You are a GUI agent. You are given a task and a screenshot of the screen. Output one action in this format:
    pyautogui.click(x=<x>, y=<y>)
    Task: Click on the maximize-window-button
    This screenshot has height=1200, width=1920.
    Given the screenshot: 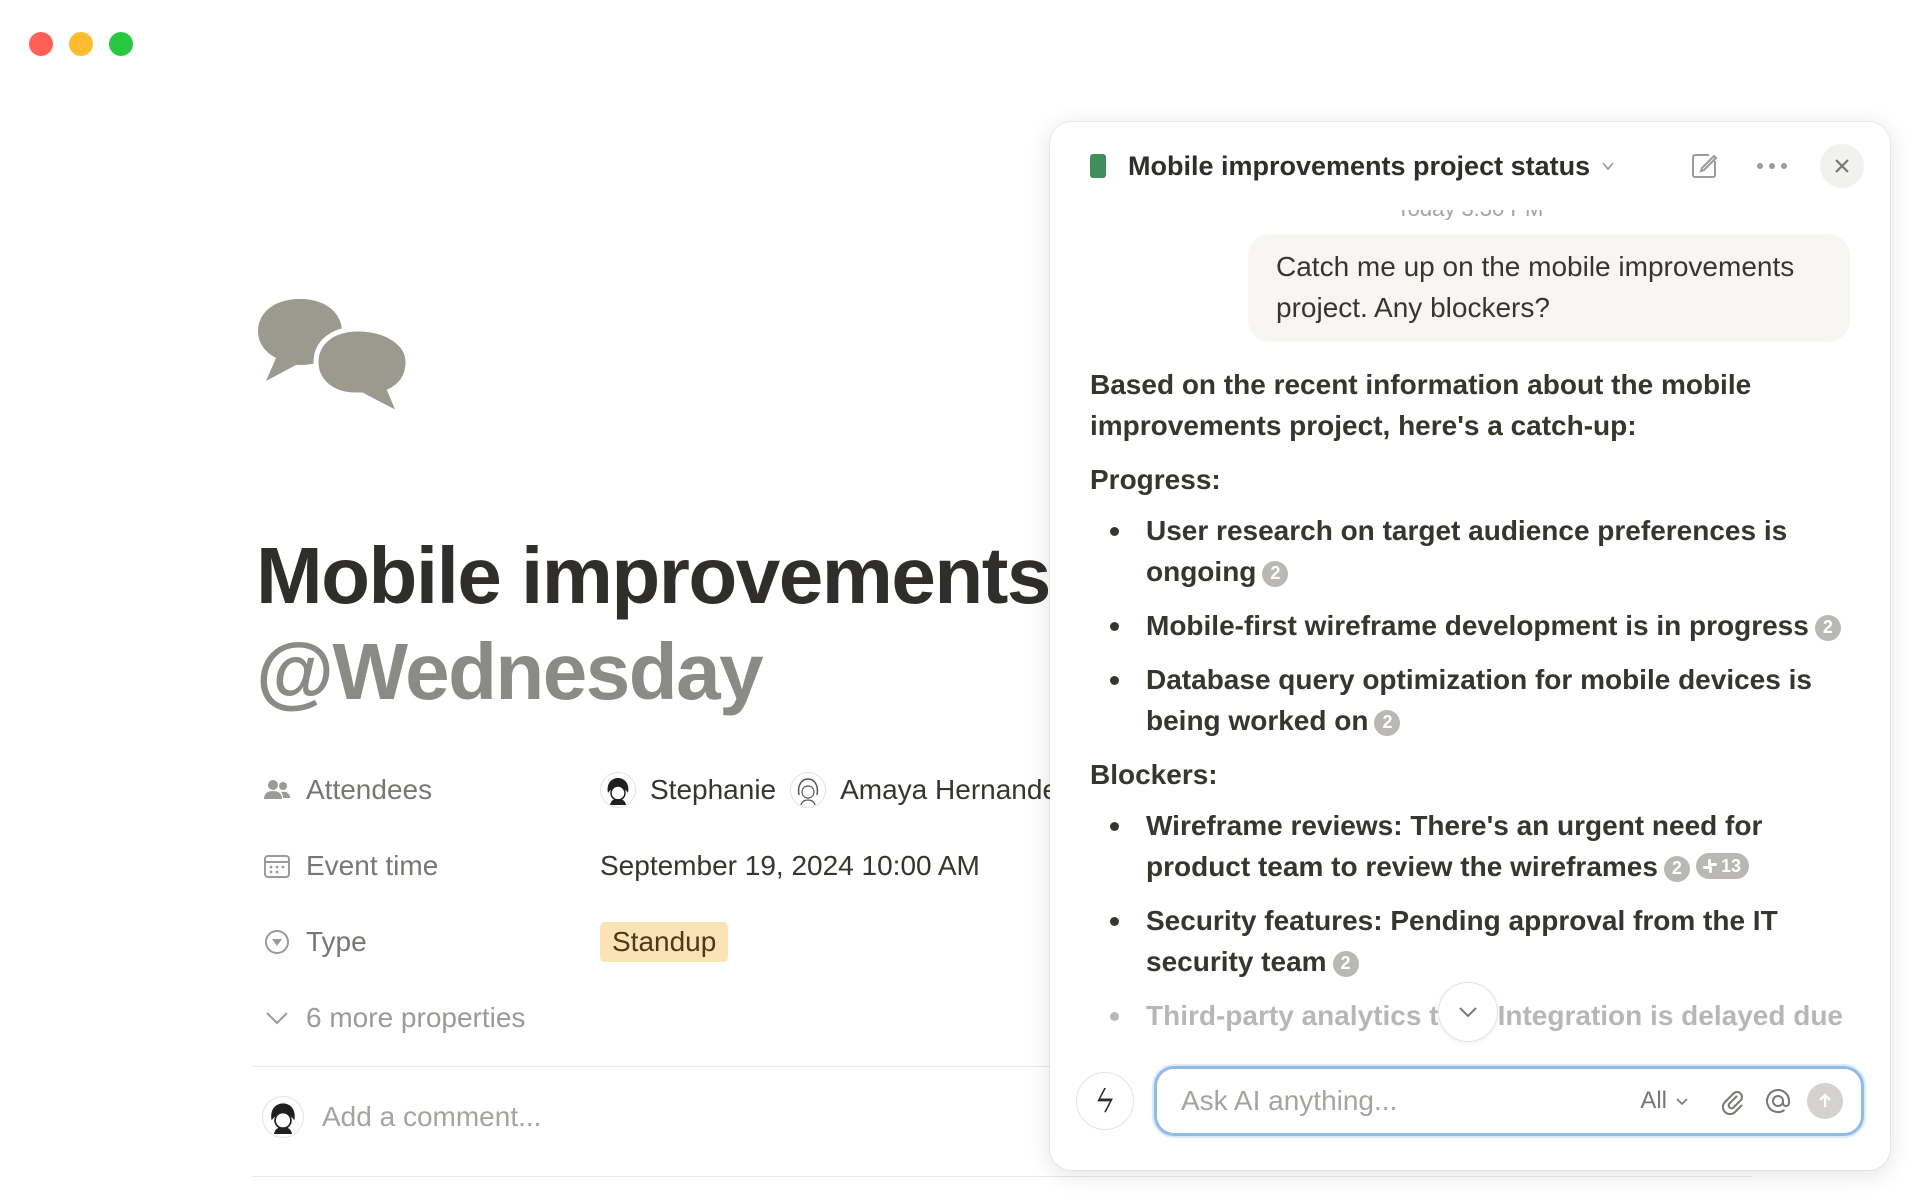 What is the action you would take?
    pyautogui.click(x=121, y=44)
    